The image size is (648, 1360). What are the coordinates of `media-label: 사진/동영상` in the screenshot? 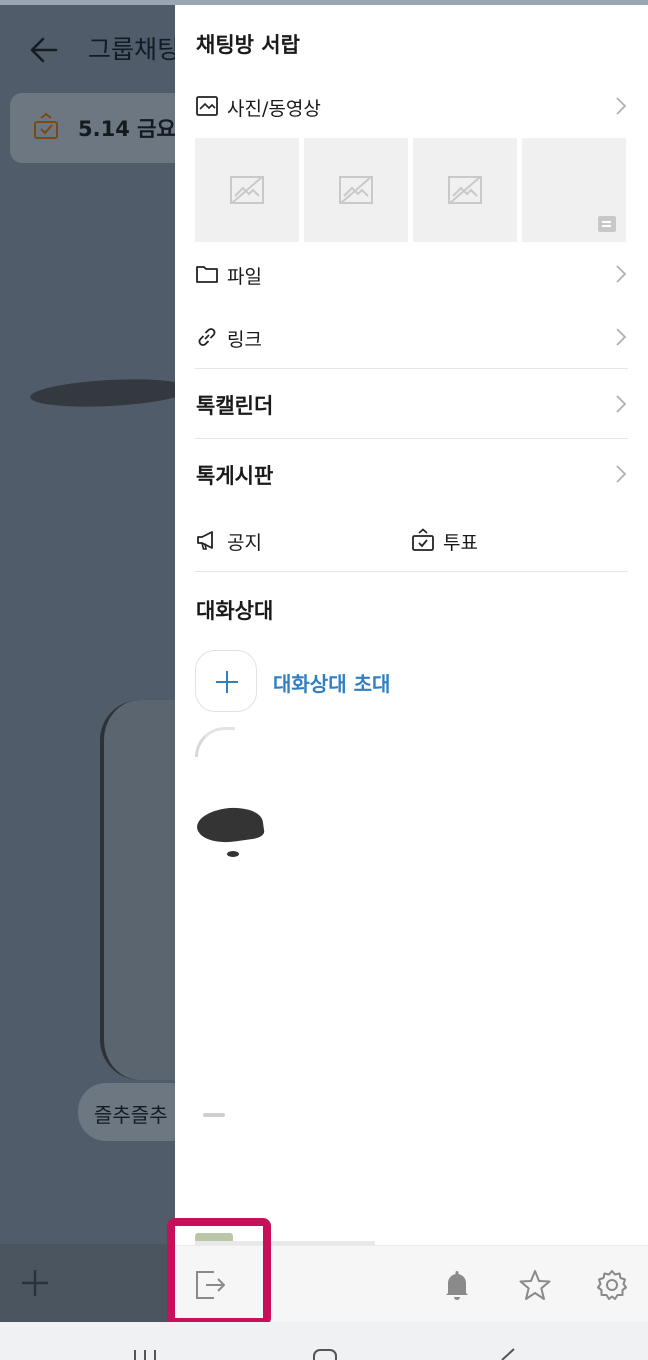 It's located at (274, 109).